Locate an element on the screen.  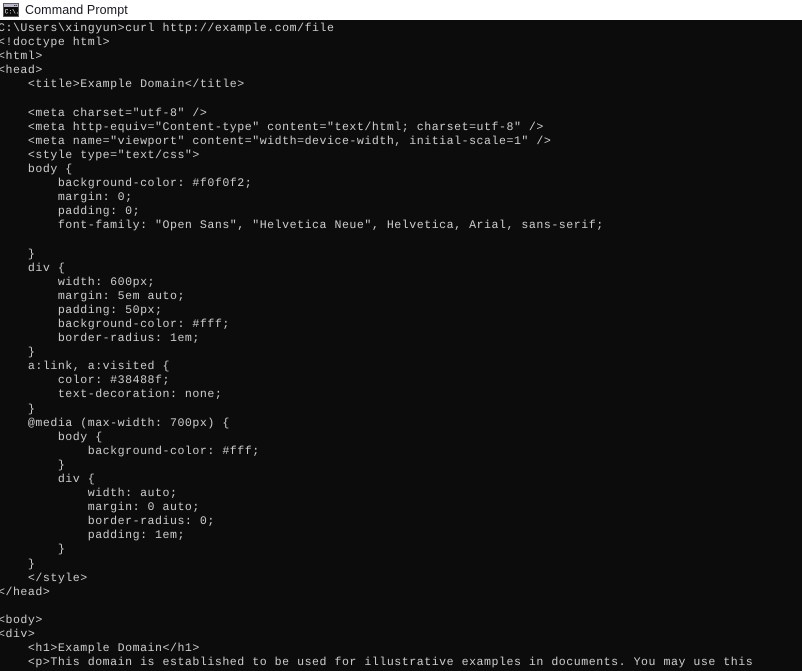
titlebar: C:\. Command Prompt is located at coordinates (401, 10).